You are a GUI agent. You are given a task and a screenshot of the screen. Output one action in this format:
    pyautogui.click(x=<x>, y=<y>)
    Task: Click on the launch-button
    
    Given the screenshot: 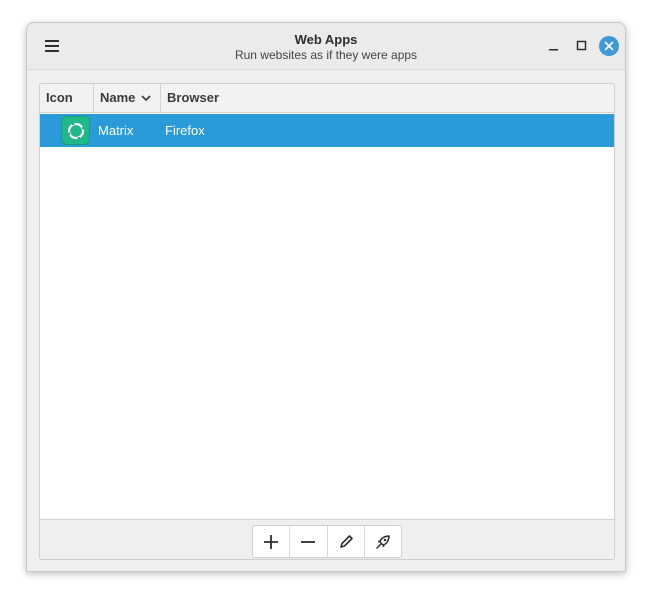 What is the action you would take?
    pyautogui.click(x=383, y=541)
    